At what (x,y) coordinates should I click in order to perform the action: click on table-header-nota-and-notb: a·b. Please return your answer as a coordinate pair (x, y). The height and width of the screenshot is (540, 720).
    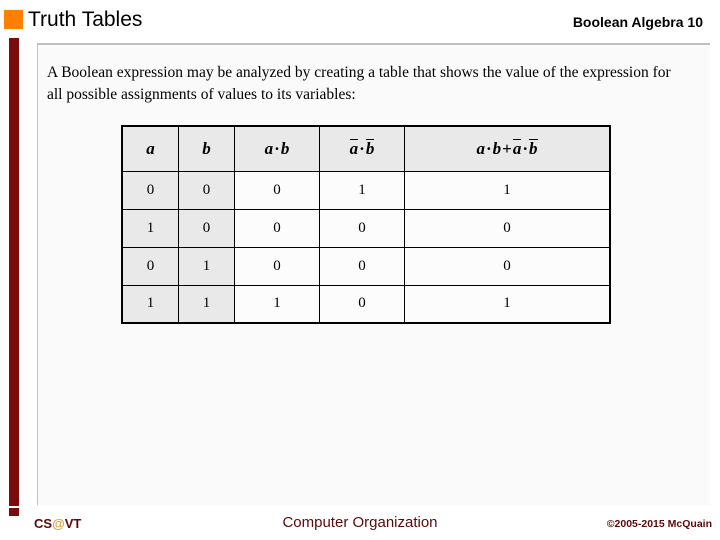
    Looking at the image, I should click on (362, 148).